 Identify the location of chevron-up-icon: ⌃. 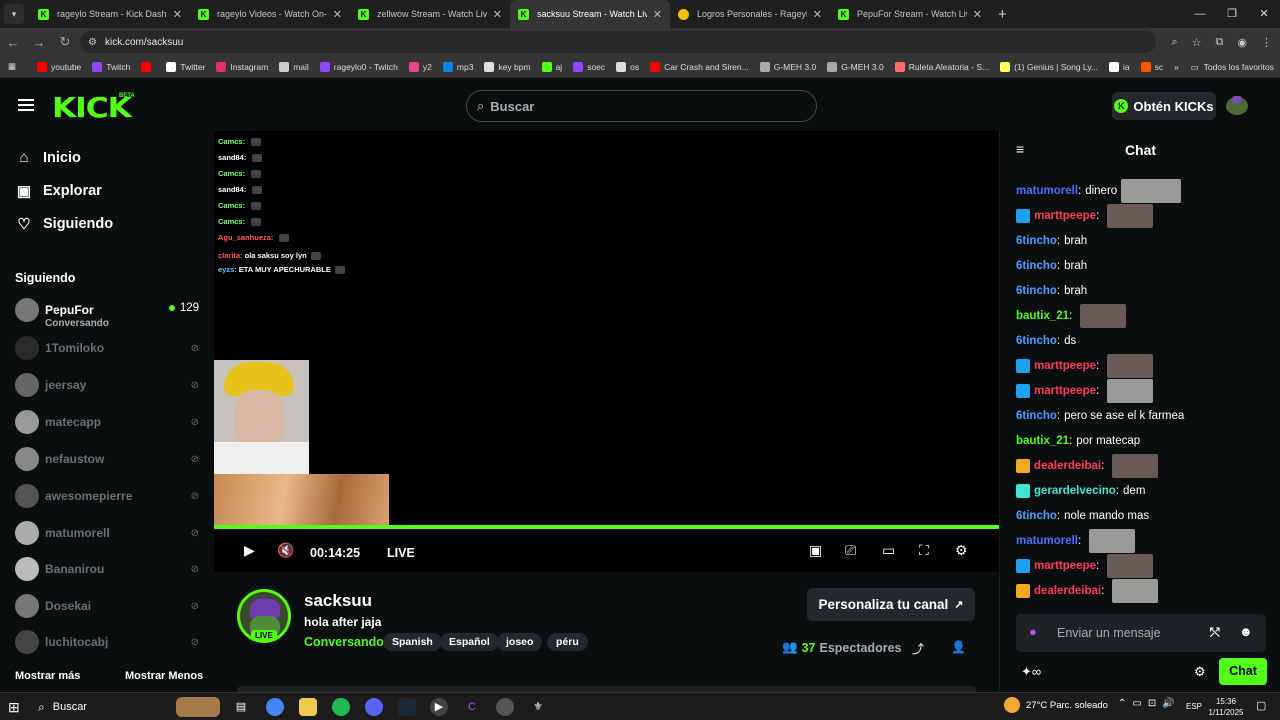
(1122, 703).